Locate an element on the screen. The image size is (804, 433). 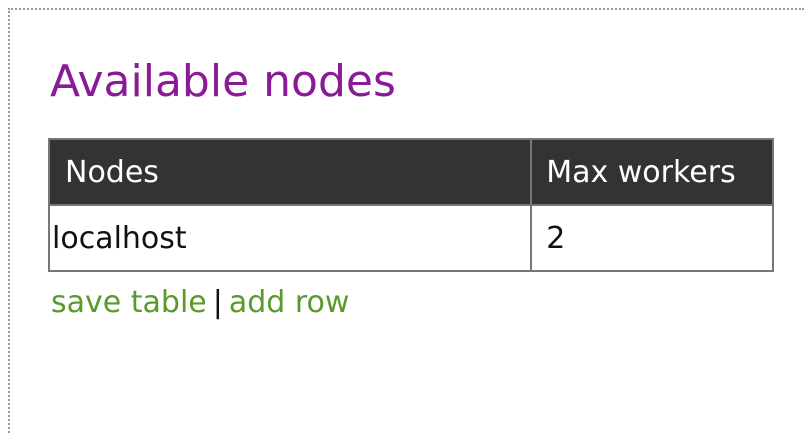
save-table-link: save table is located at coordinates (129, 302).